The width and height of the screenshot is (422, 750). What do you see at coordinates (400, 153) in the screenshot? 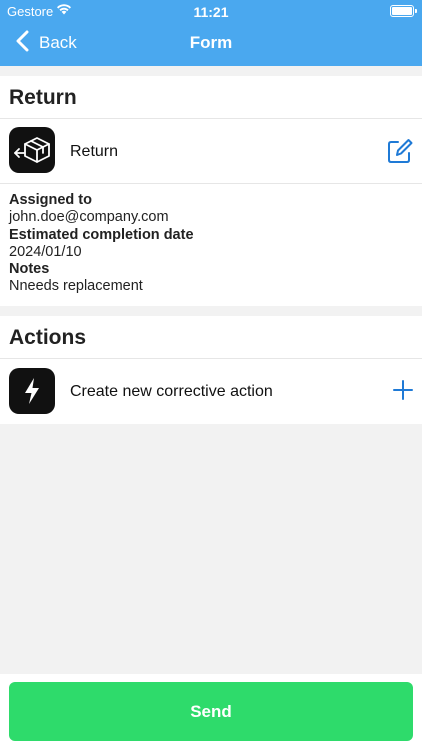
I see `edit-icon` at bounding box center [400, 153].